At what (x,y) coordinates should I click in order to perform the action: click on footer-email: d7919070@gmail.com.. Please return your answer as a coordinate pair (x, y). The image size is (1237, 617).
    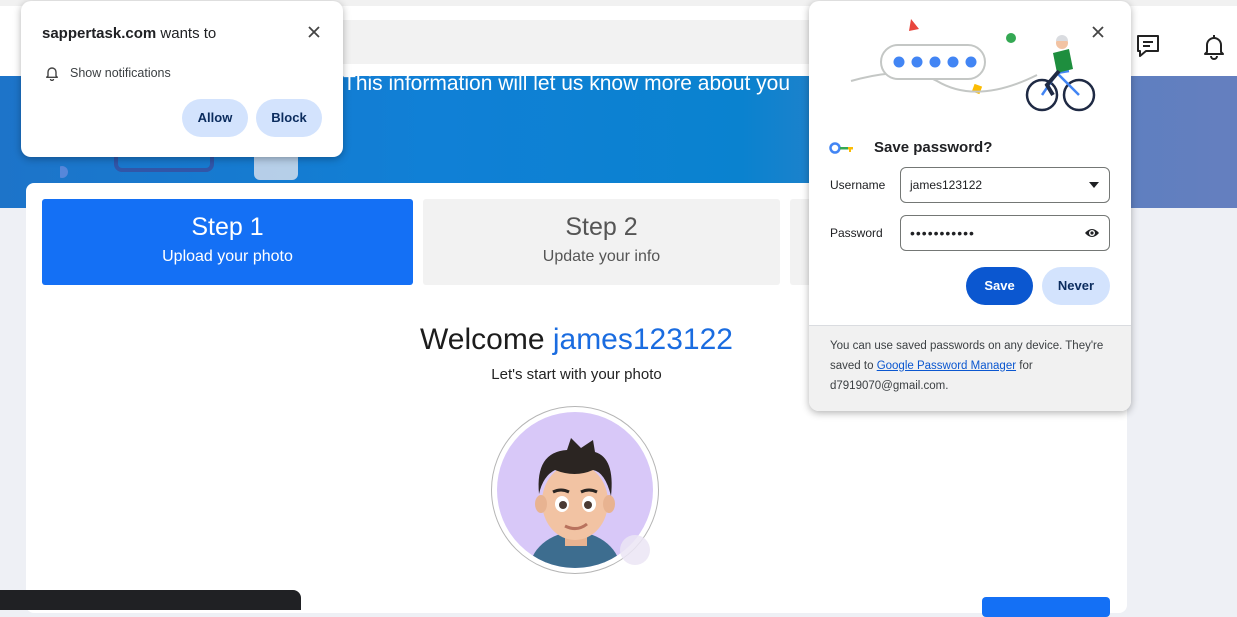
    Looking at the image, I should click on (889, 386).